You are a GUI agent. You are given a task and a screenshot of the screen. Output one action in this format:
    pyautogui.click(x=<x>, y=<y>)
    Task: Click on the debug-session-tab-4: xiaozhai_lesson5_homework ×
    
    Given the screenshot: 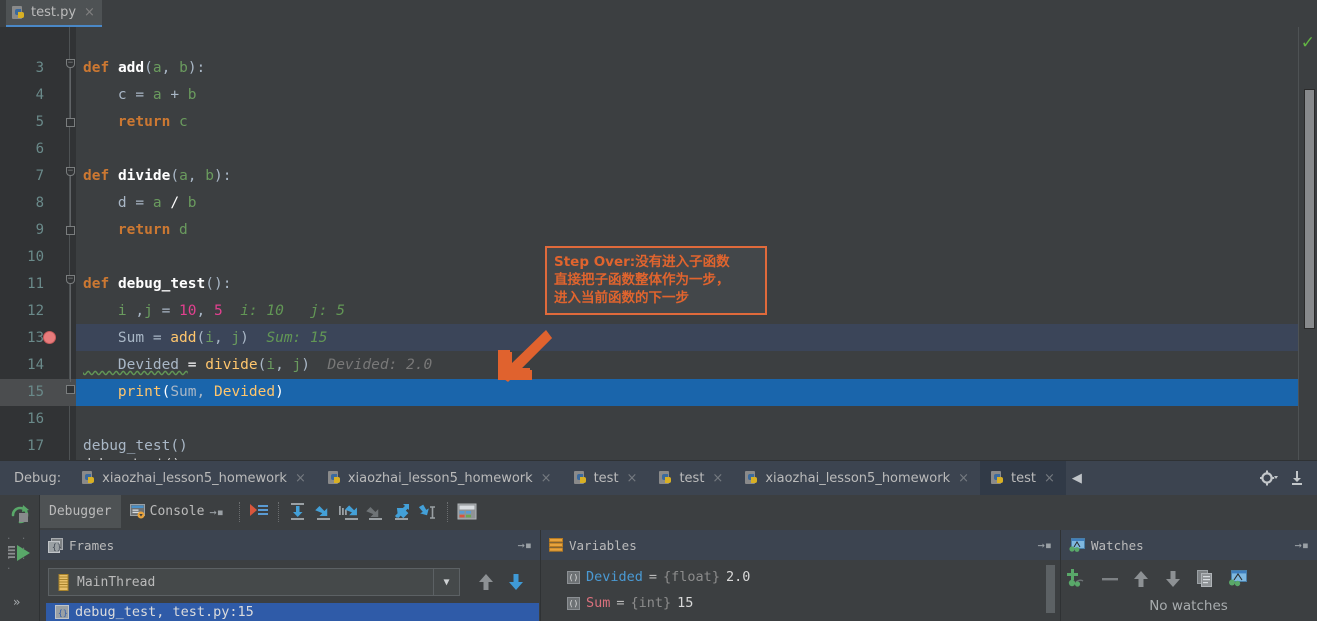 What is the action you would take?
    pyautogui.click(x=857, y=478)
    